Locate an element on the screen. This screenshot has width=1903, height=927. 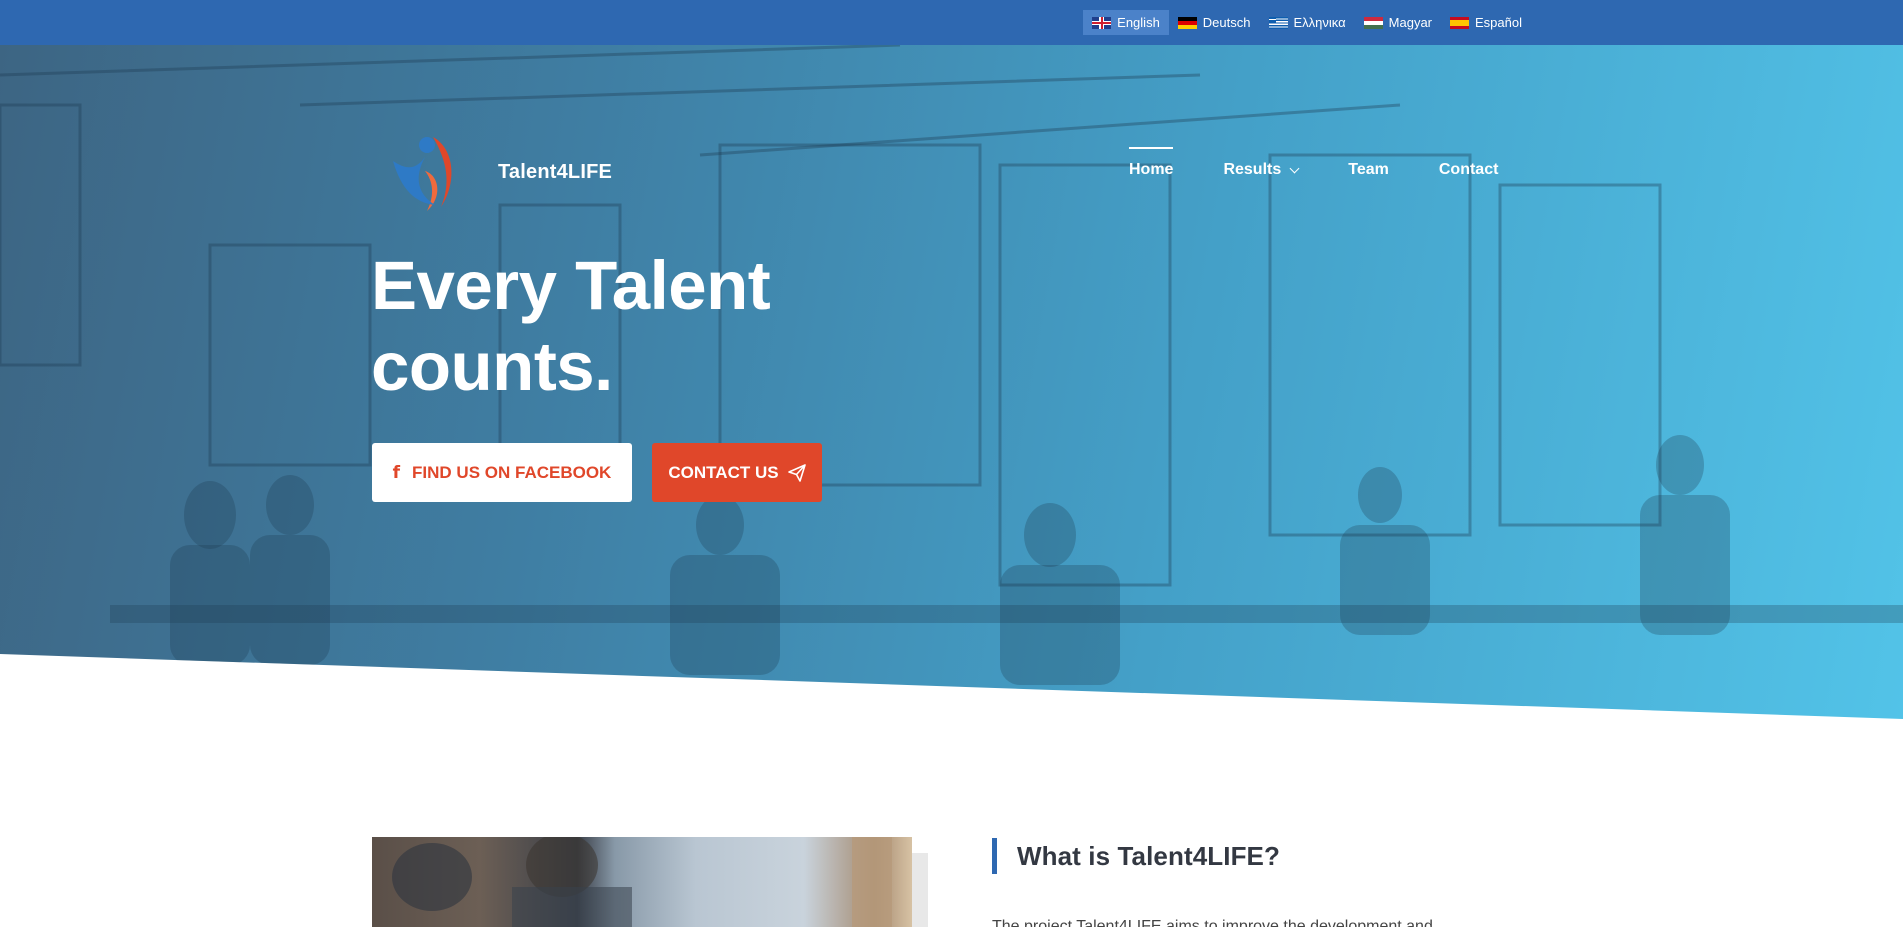
team-photo-art is located at coordinates (642, 882).